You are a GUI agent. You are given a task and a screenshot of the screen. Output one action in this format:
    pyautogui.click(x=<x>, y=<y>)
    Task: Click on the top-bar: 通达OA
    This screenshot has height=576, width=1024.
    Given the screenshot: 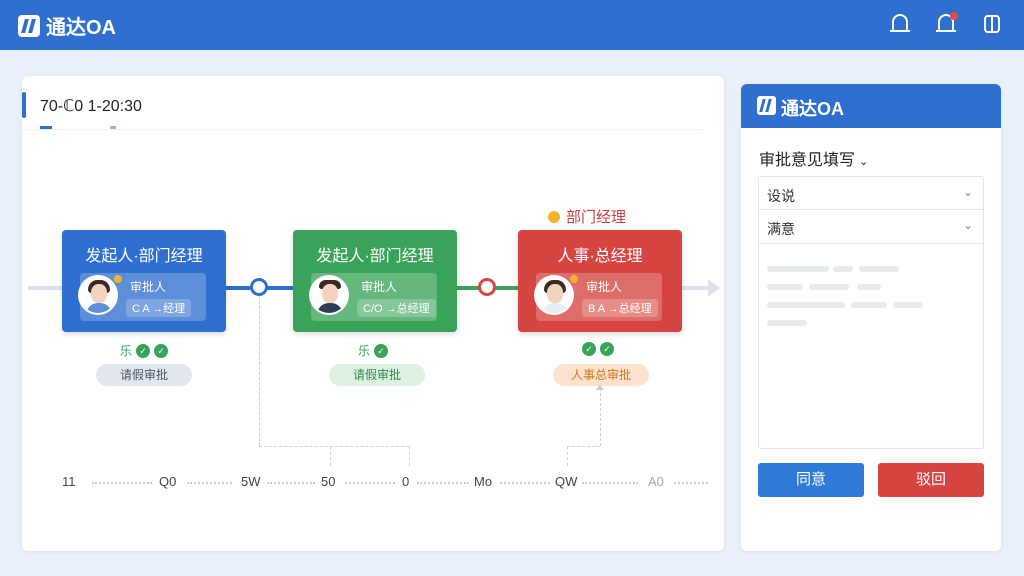 What is the action you would take?
    pyautogui.click(x=512, y=25)
    